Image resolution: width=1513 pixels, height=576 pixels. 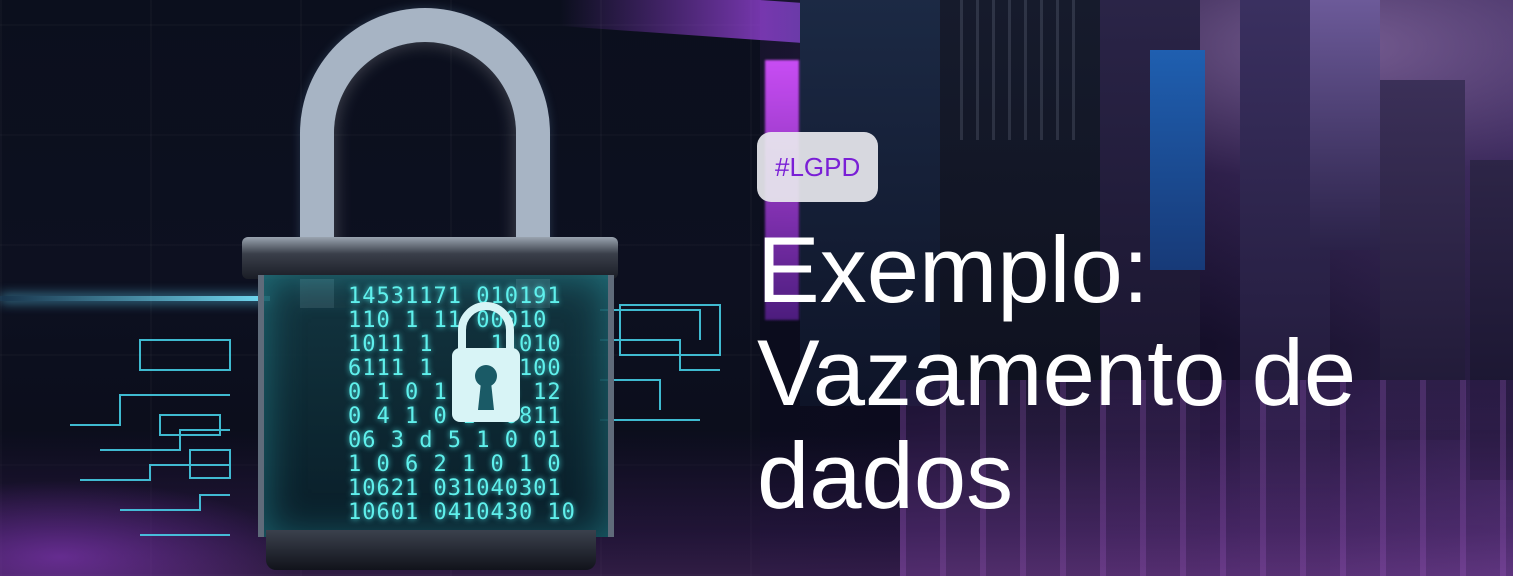 I want to click on keyhole-icon, so click(x=486, y=362).